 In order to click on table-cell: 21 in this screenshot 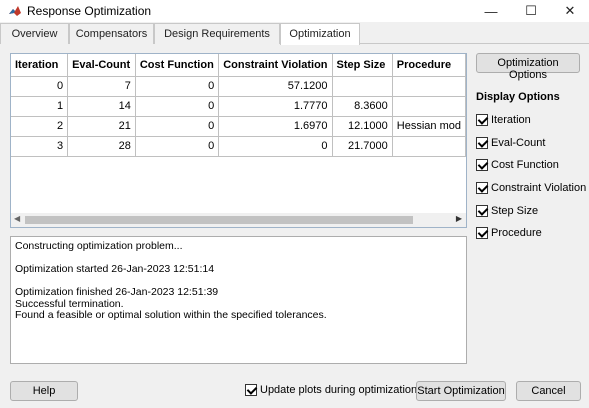, I will do `click(101, 126)`.